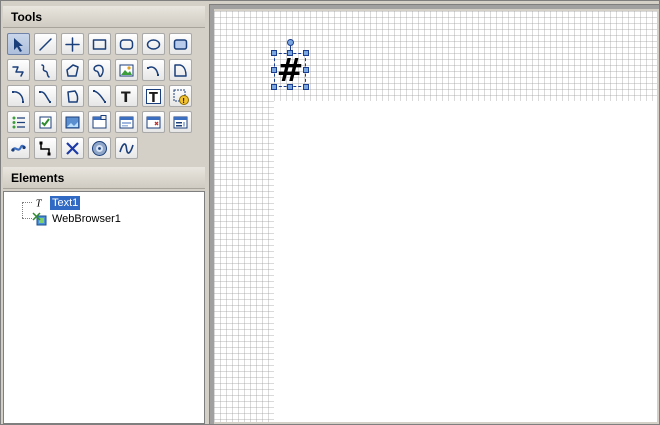 This screenshot has width=660, height=425. I want to click on window-tool, so click(99, 122).